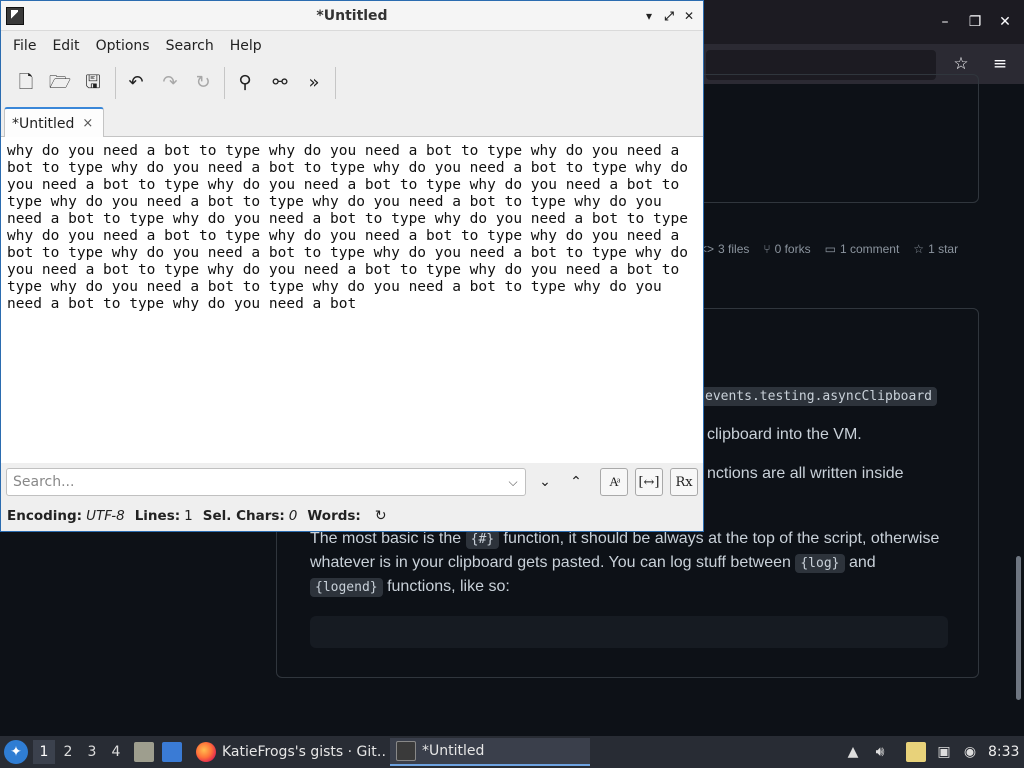 The image size is (1024, 768). I want to click on featherpad-icon, so click(406, 751).